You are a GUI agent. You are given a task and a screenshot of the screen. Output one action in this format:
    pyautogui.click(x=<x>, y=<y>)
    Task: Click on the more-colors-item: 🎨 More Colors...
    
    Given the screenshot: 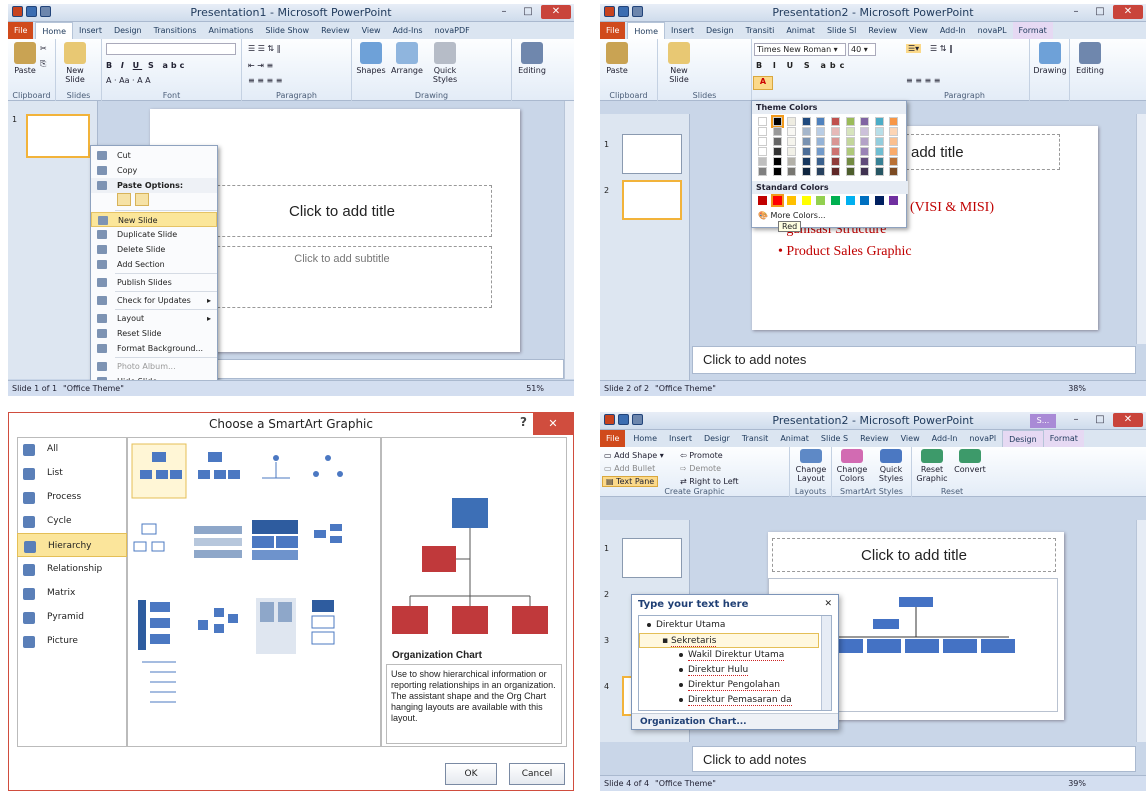 What is the action you would take?
    pyautogui.click(x=792, y=215)
    